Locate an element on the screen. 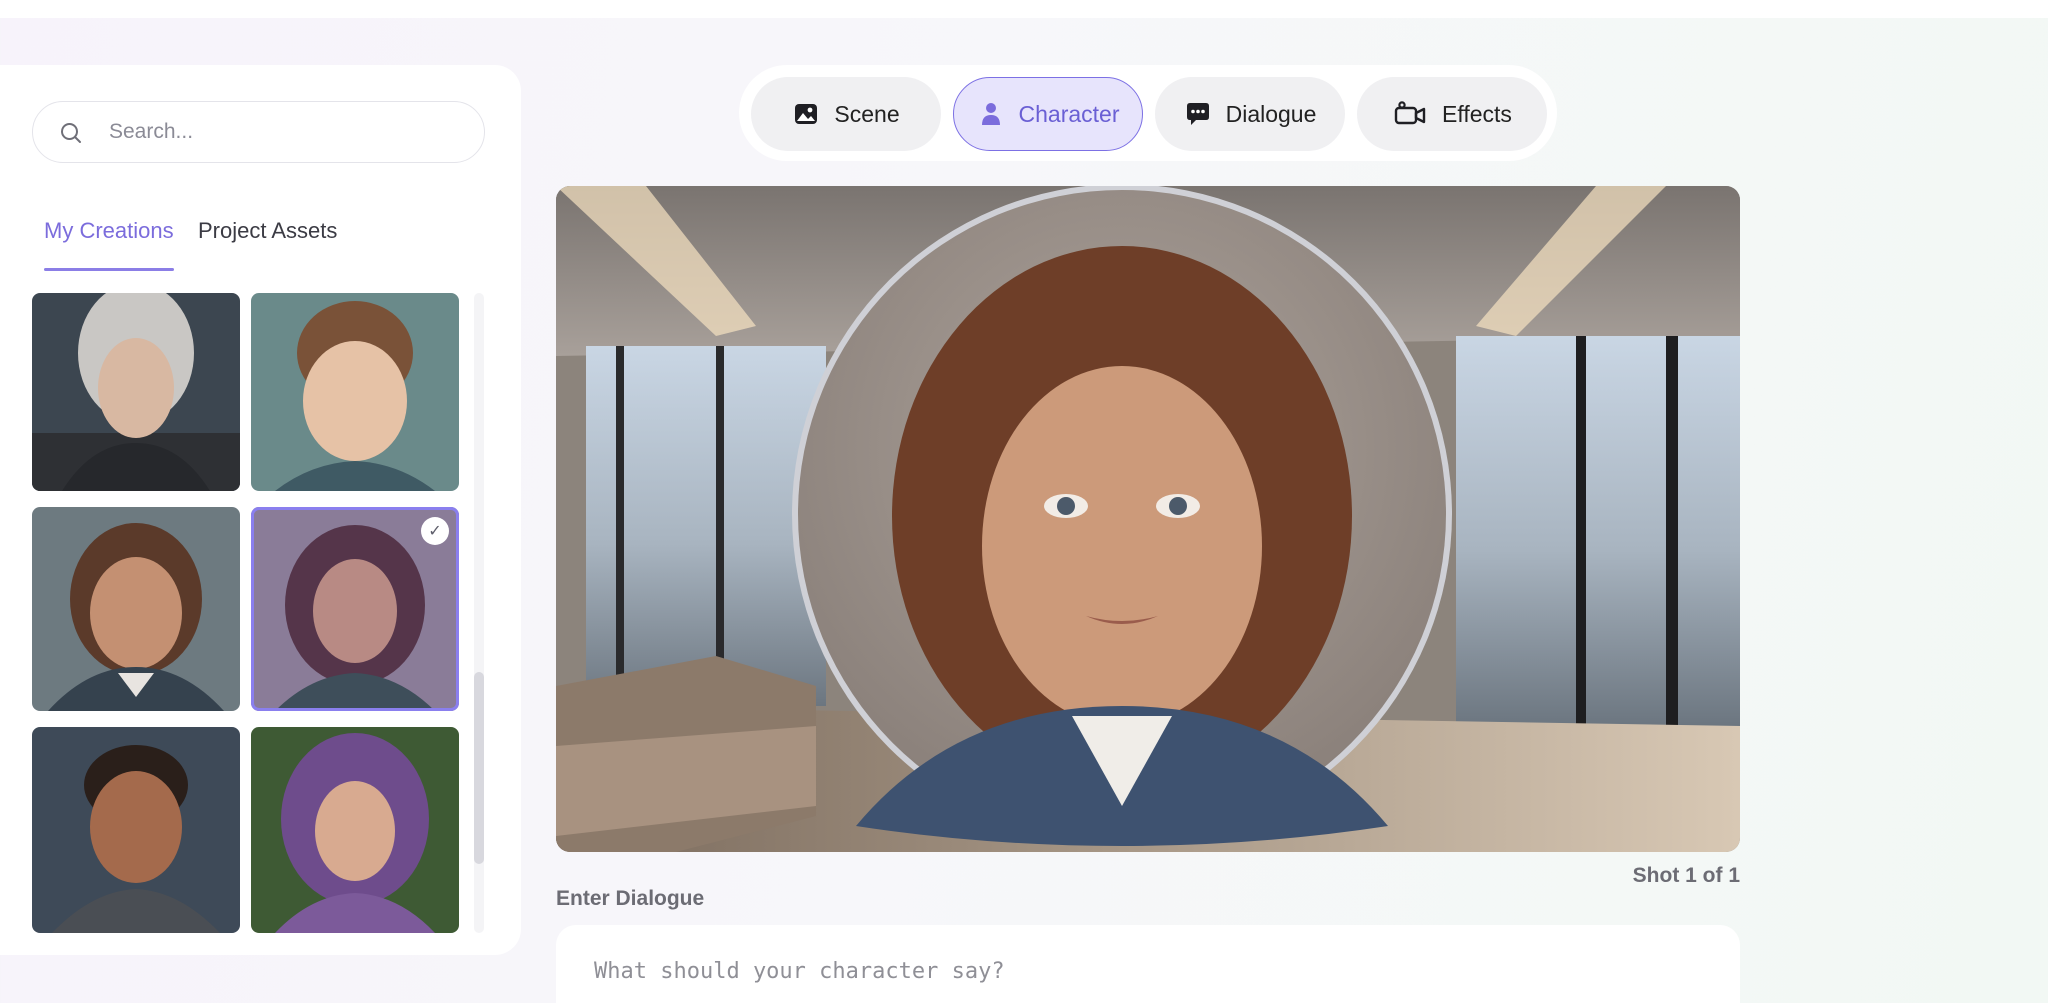  tab-project-assets: Project Assets is located at coordinates (267, 243).